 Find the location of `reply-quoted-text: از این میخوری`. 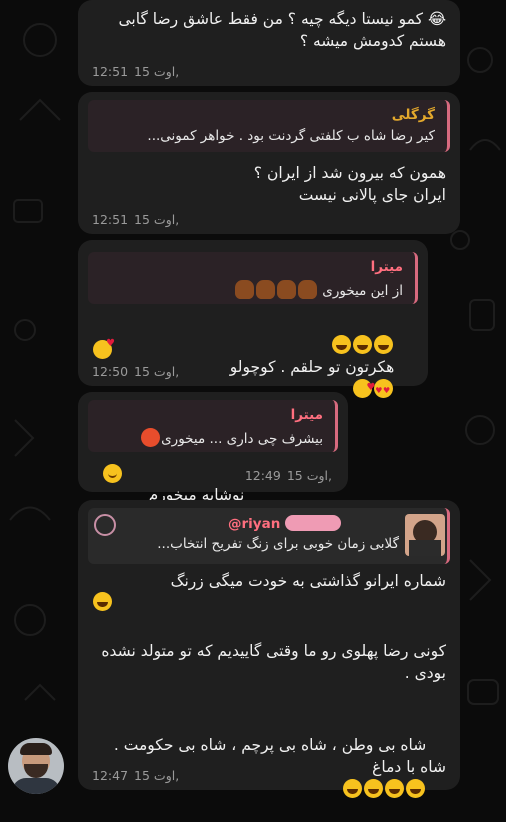

reply-quoted-text: از این میخوری is located at coordinates (249, 289).